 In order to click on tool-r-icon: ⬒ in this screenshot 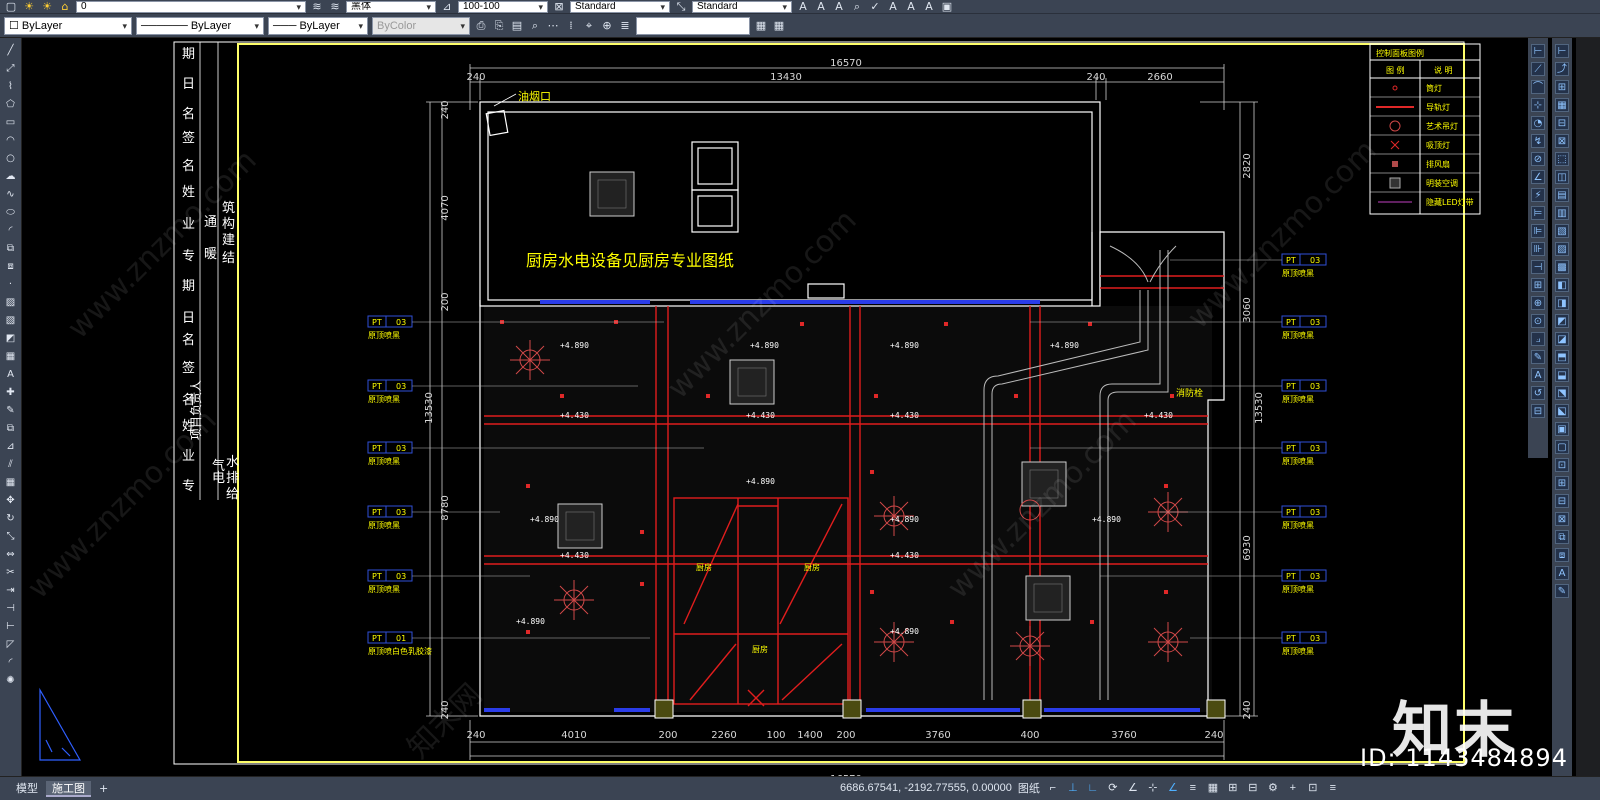, I will do `click(1562, 357)`.